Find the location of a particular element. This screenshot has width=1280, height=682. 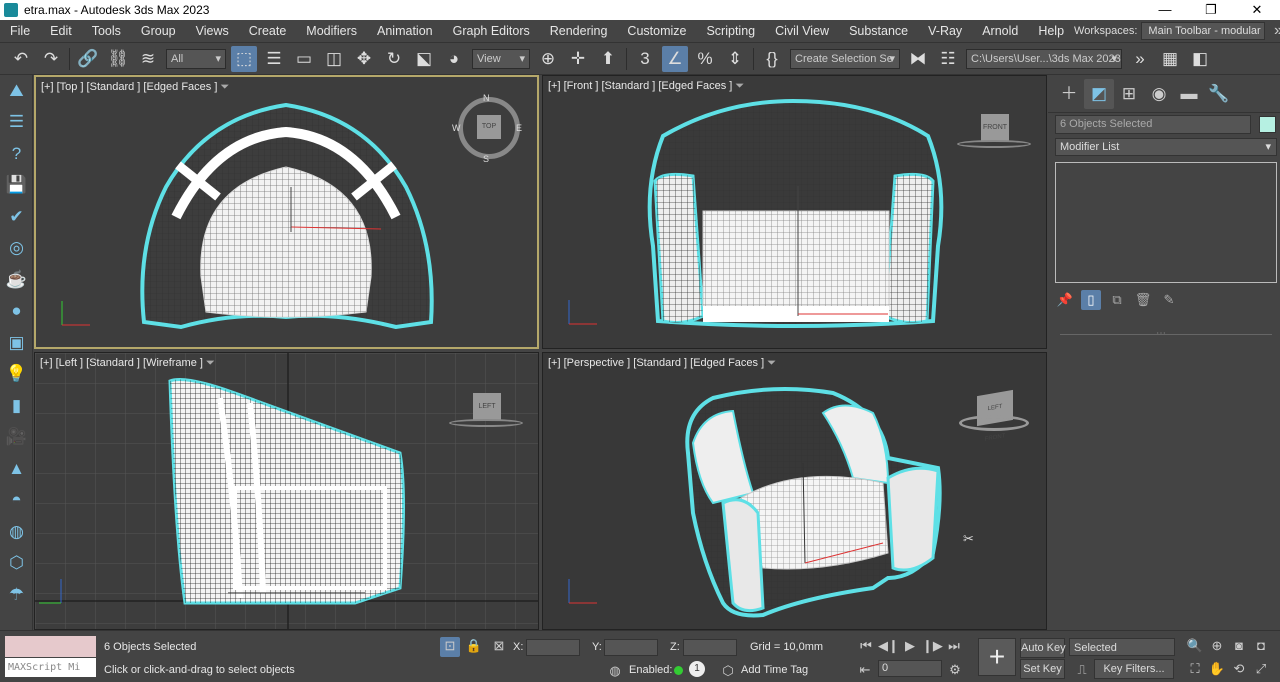

tag-icon: ⬡ is located at coordinates (728, 671).